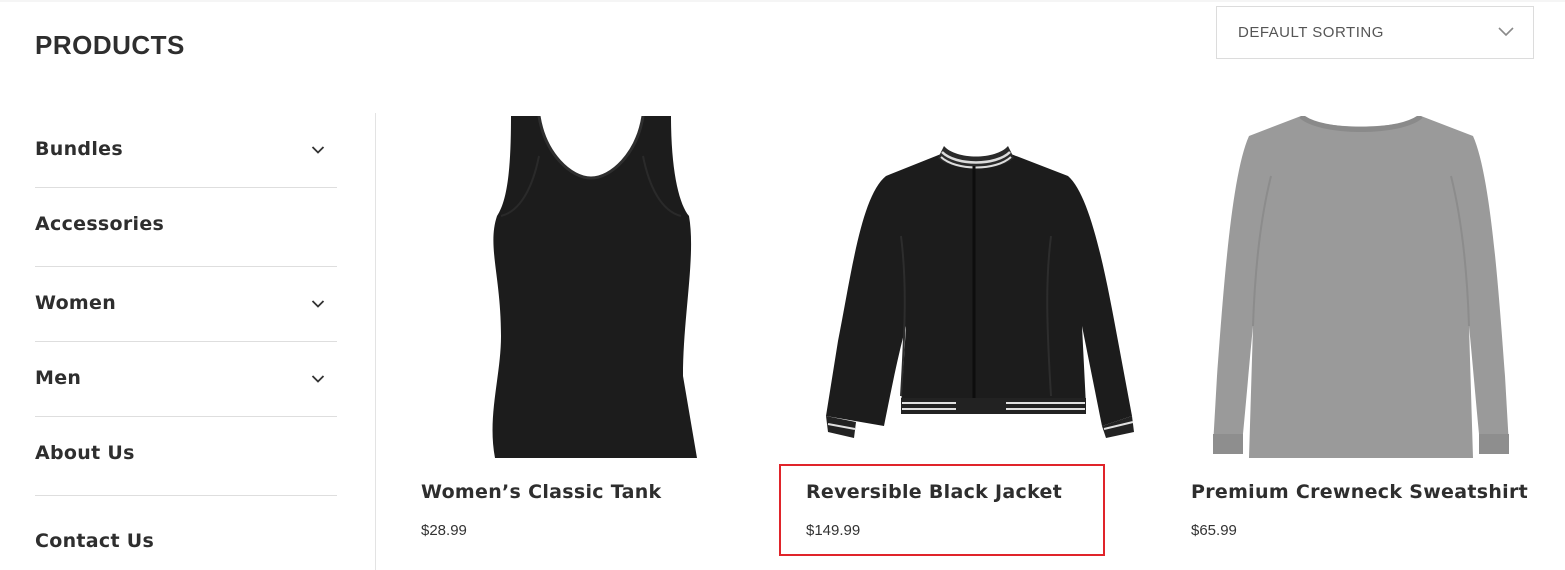  I want to click on sidebar-separator, so click(375, 341).